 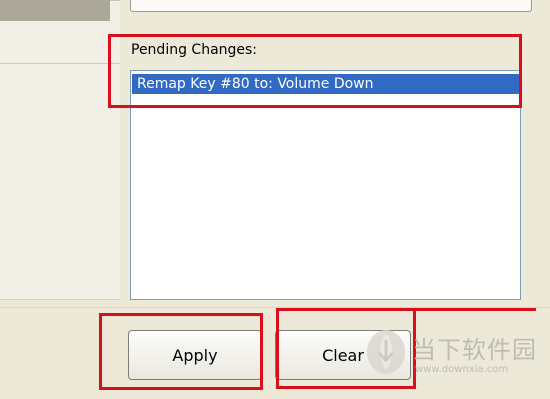 What do you see at coordinates (406, 309) in the screenshot?
I see `highlight-box-clear-top` at bounding box center [406, 309].